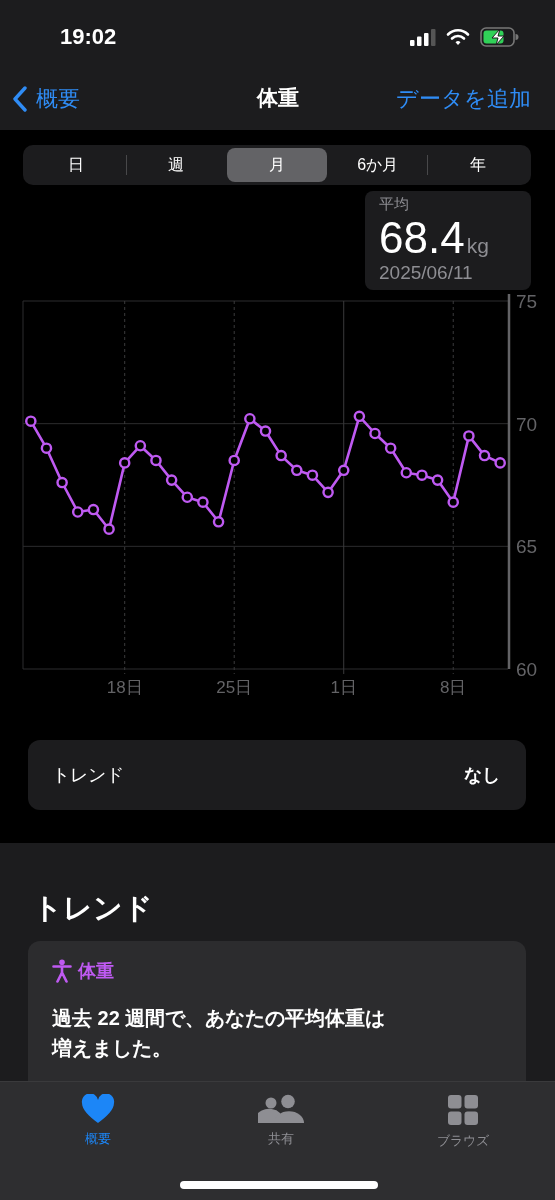 The height and width of the screenshot is (1200, 555). I want to click on heart-icon, so click(98, 1109).